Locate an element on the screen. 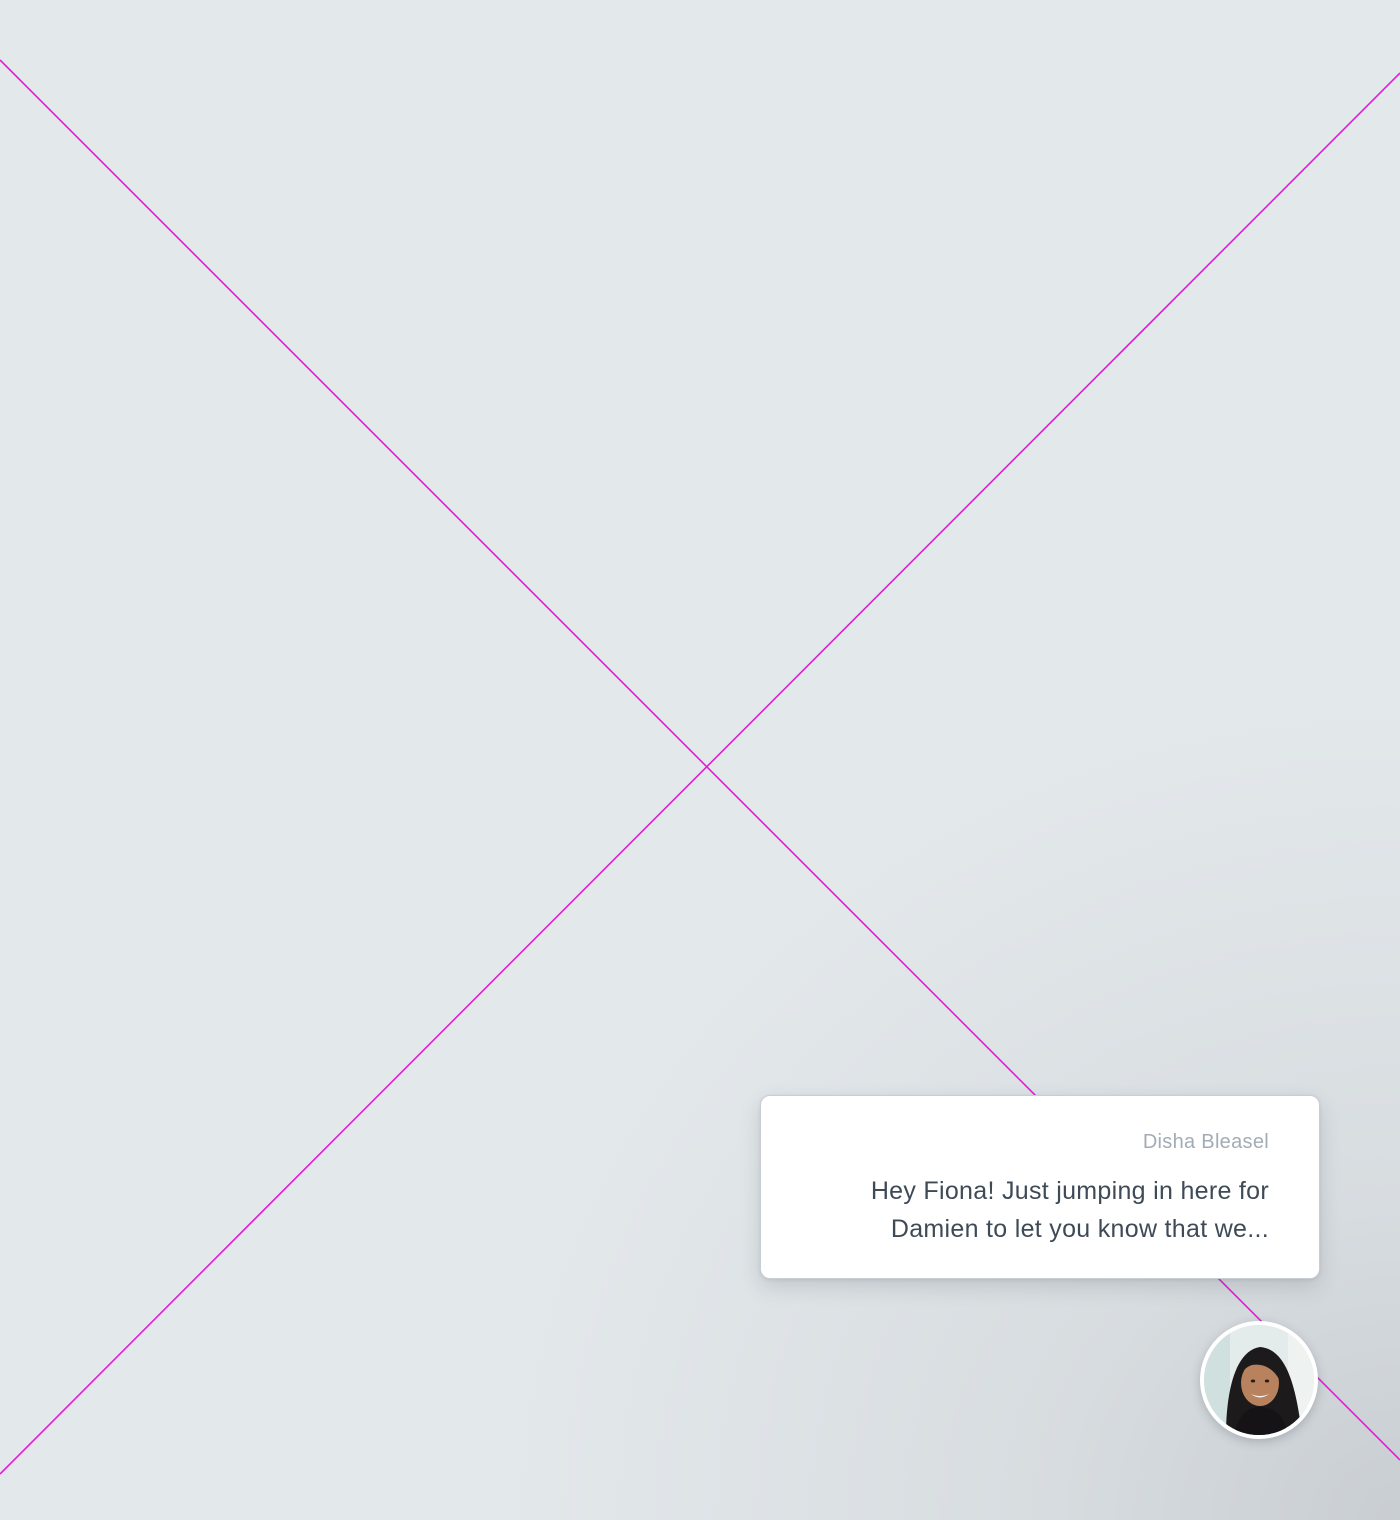  person-photo-icon is located at coordinates (1259, 1380).